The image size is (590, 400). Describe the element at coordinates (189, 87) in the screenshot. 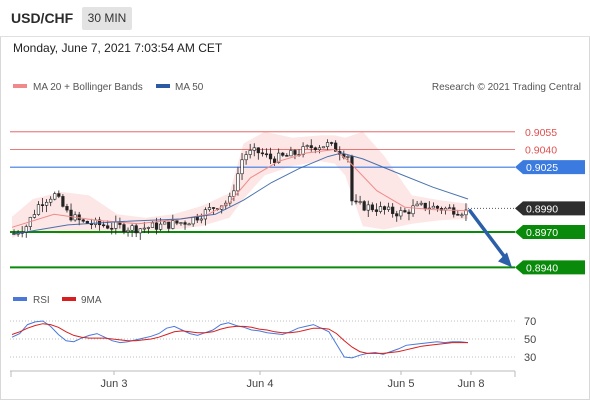

I see `ma50-legend-label: MA 50` at that location.